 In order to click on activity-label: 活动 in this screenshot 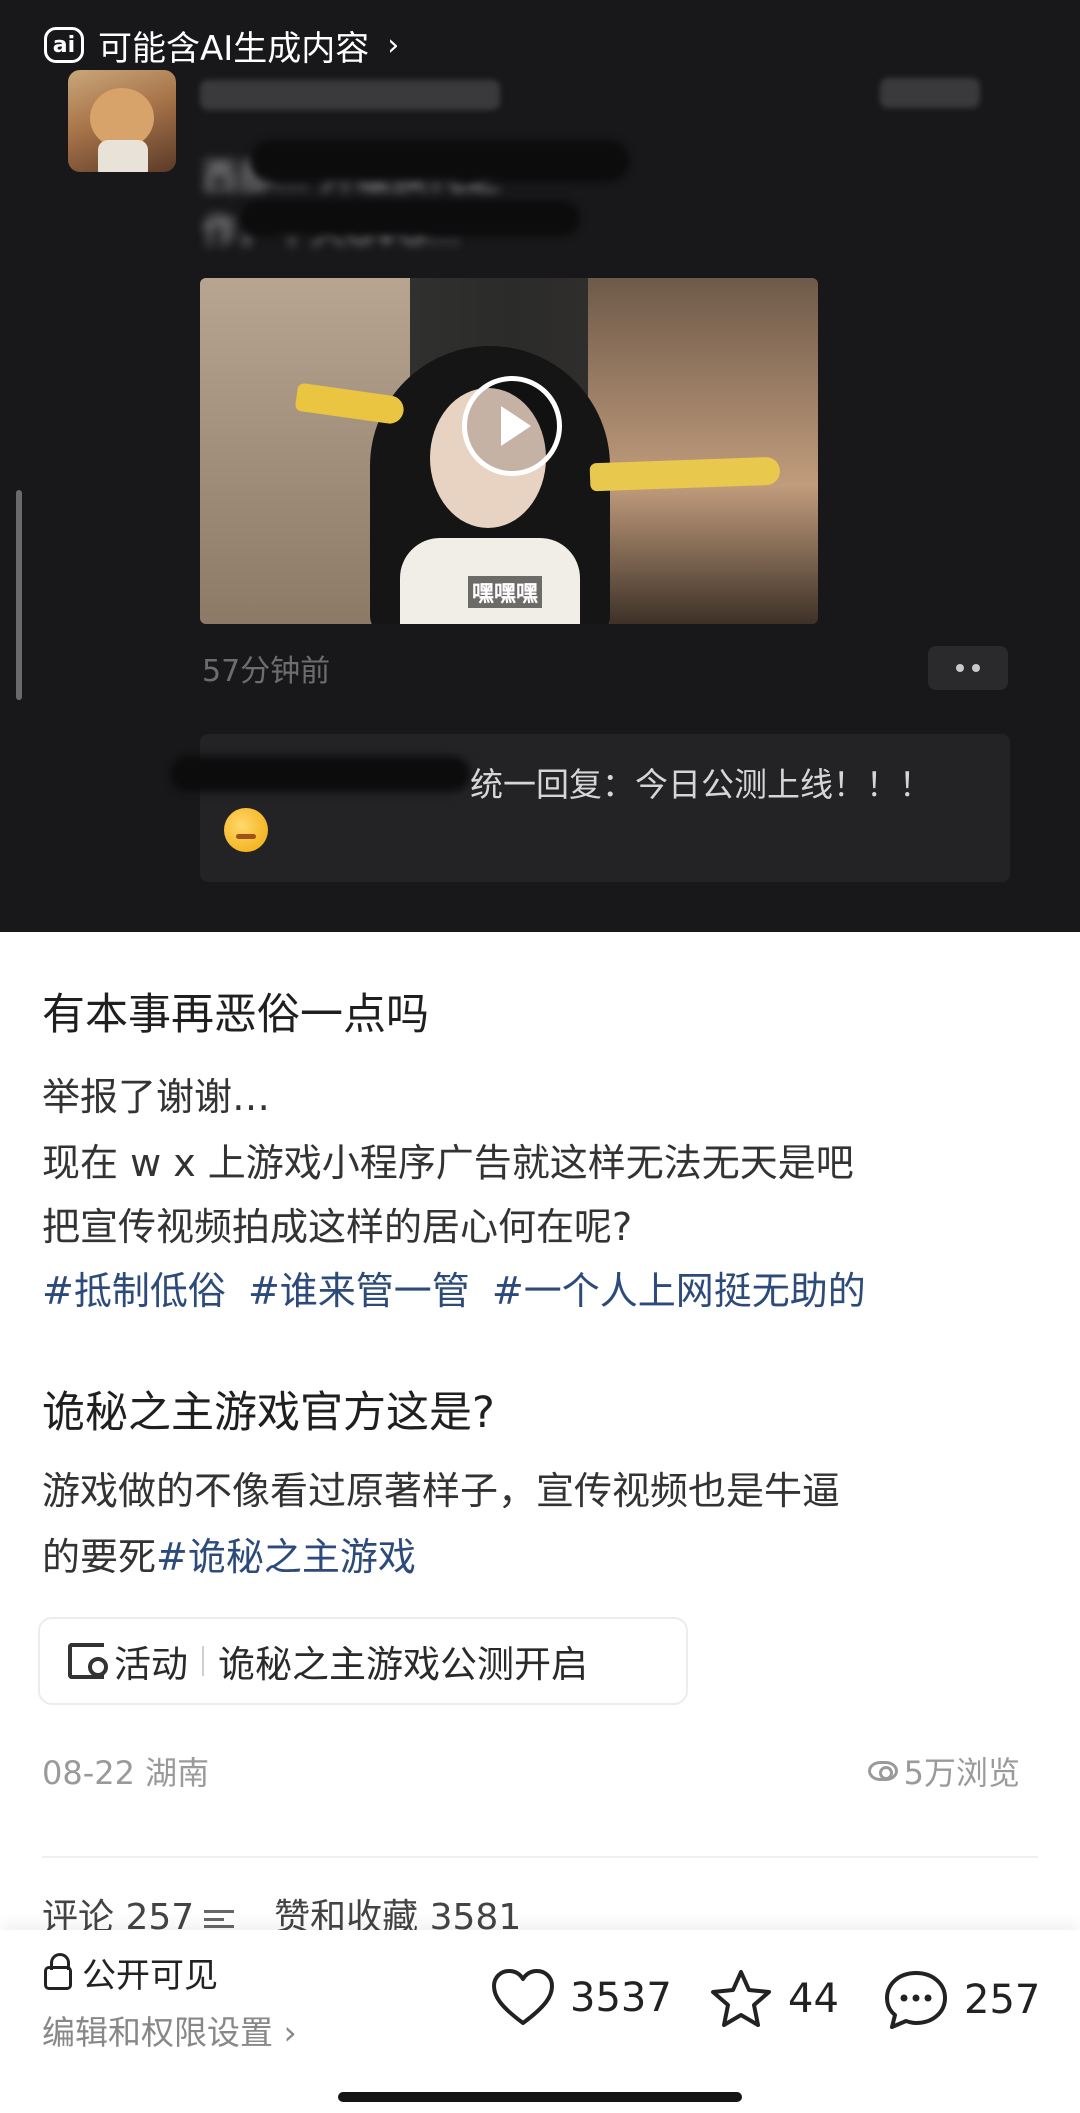, I will do `click(151, 1664)`.